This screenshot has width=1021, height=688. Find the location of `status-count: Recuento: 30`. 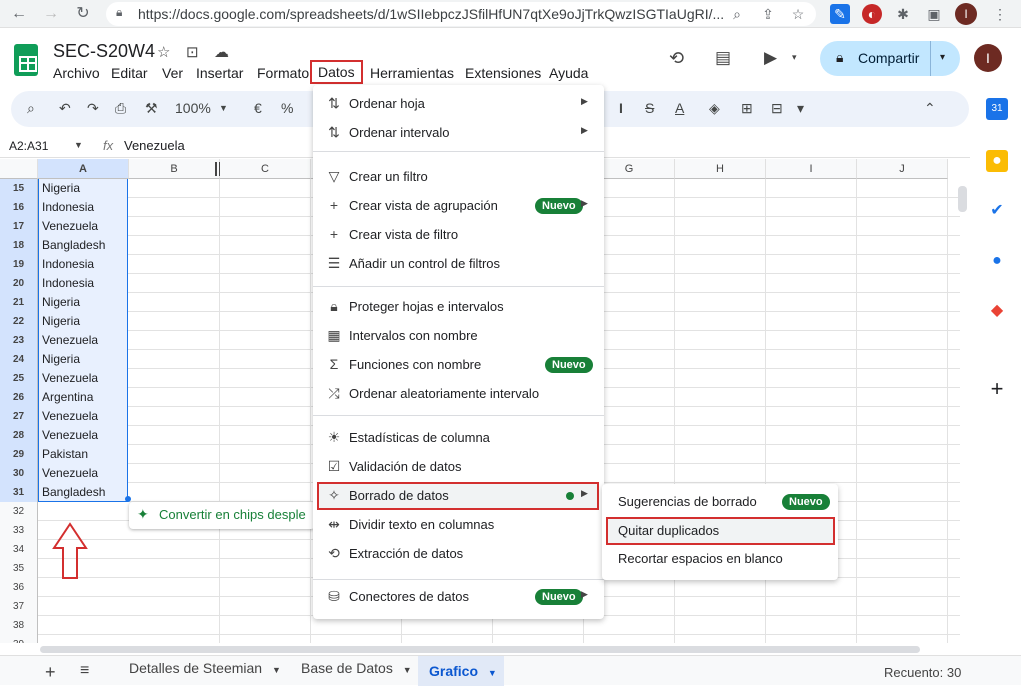

status-count: Recuento: 30 is located at coordinates (922, 672).